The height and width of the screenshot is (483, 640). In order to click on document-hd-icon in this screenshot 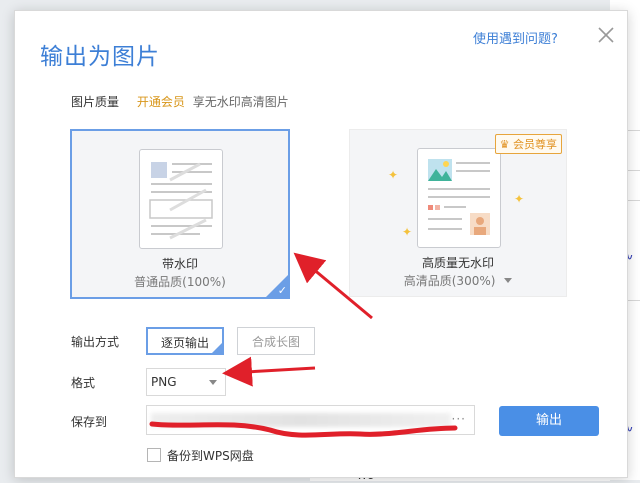, I will do `click(459, 198)`.